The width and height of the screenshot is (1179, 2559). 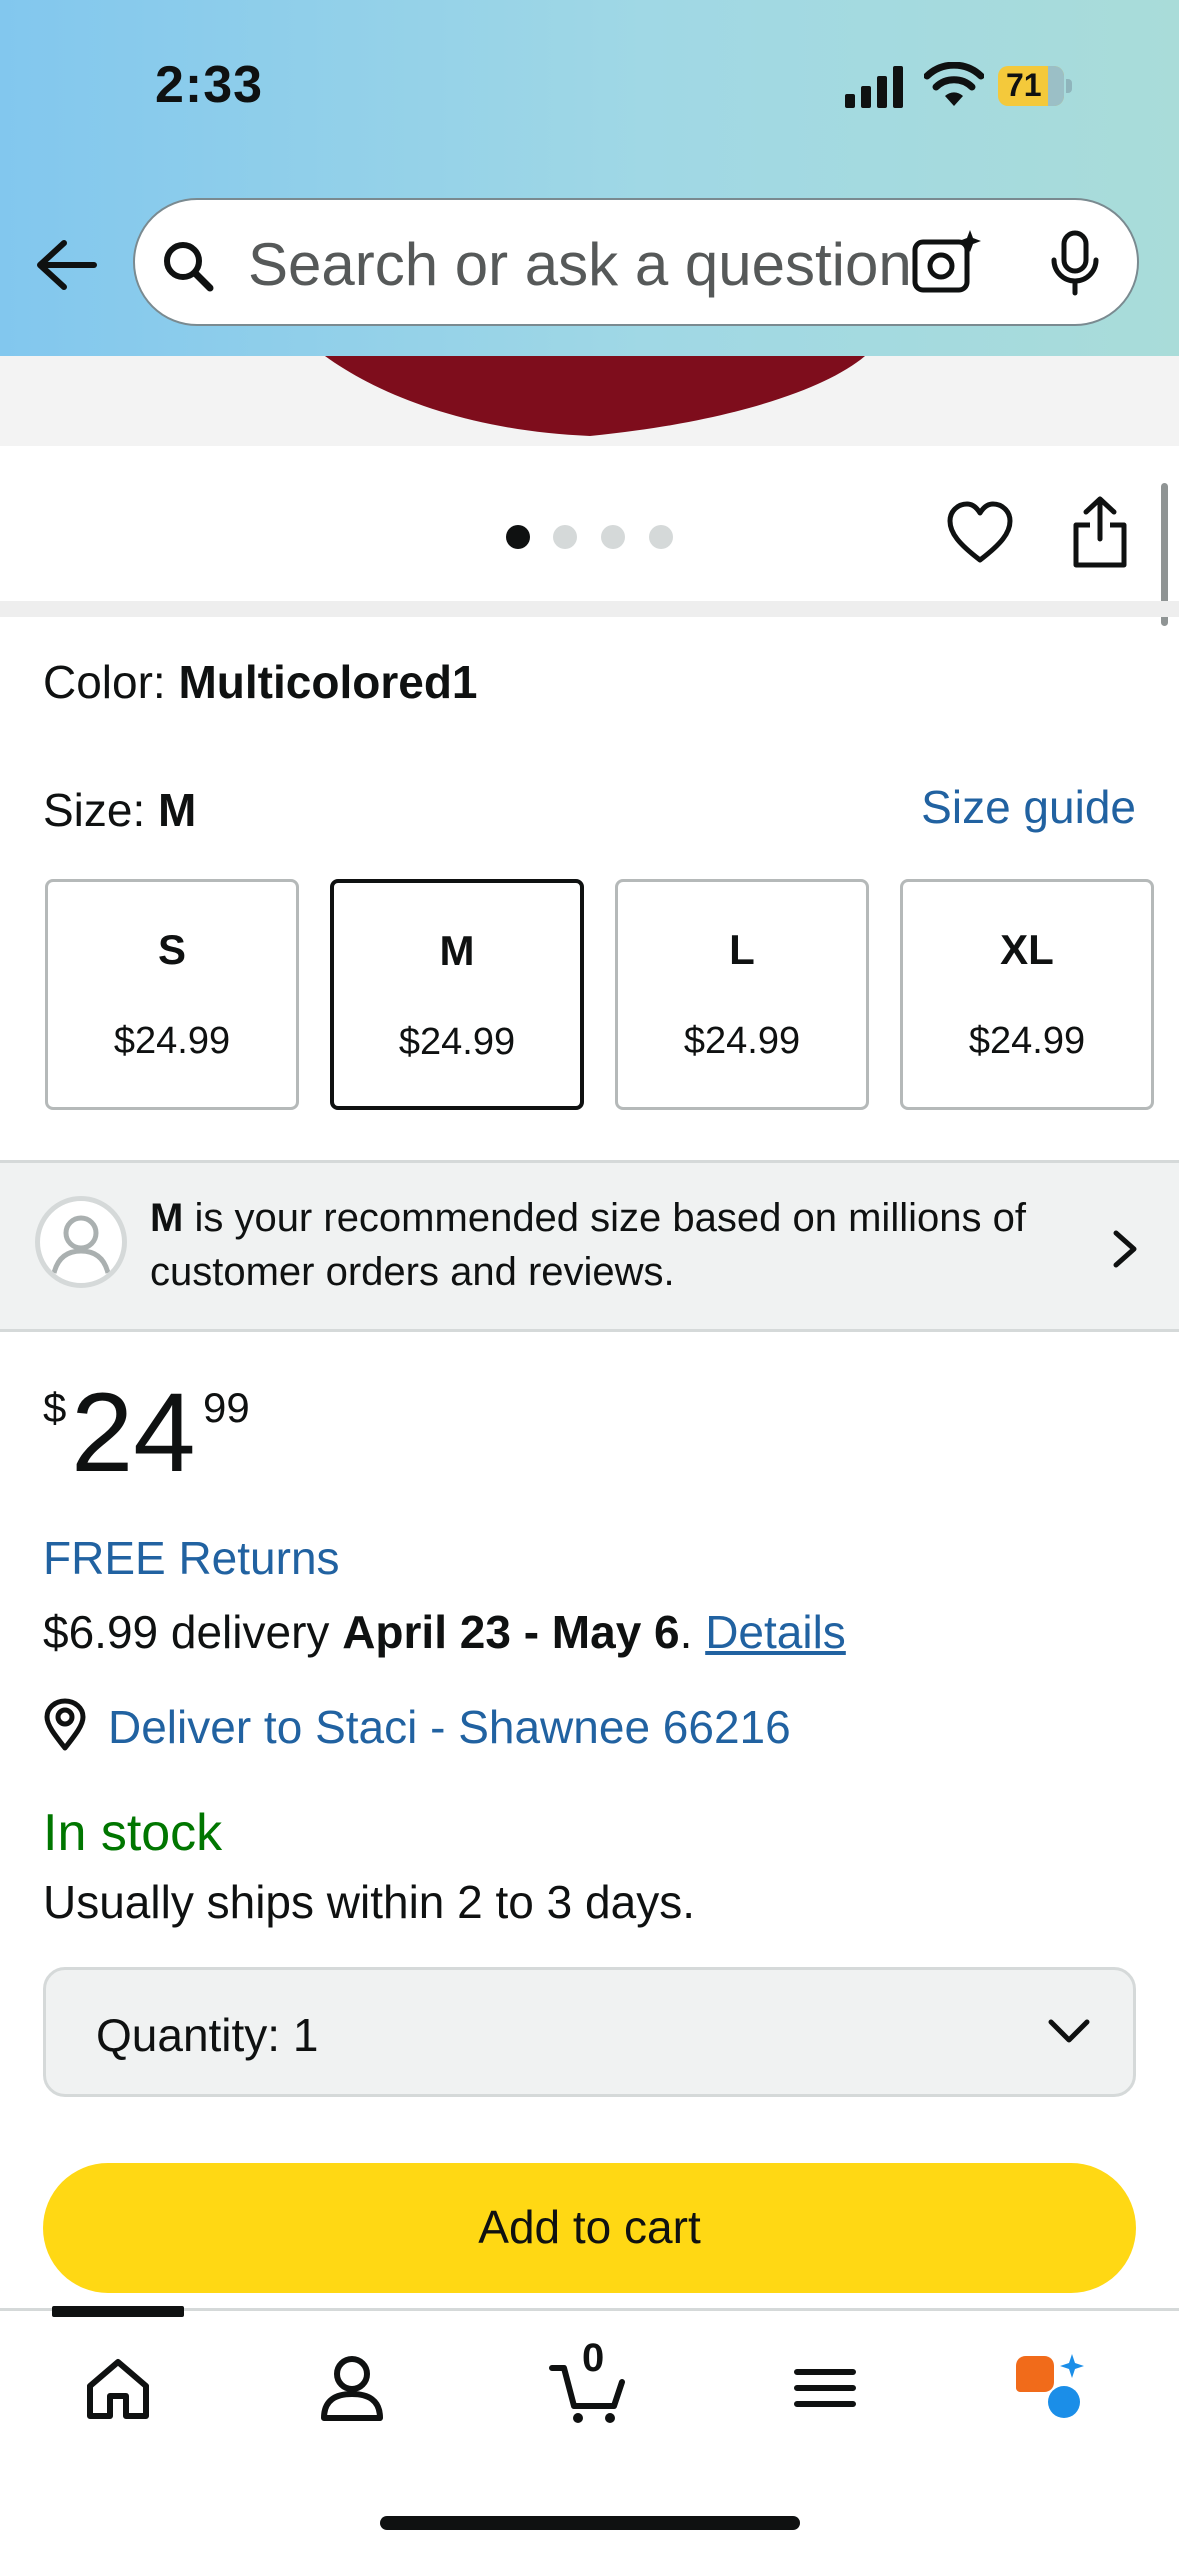 What do you see at coordinates (775, 1632) in the screenshot?
I see `details-link: Details` at bounding box center [775, 1632].